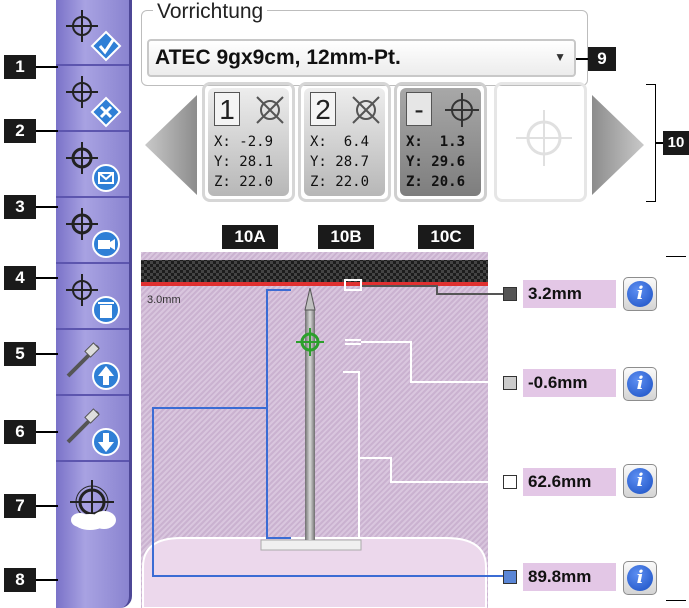 The image size is (689, 608). What do you see at coordinates (244, 142) in the screenshot?
I see `target-x-coord: X: -2.9` at bounding box center [244, 142].